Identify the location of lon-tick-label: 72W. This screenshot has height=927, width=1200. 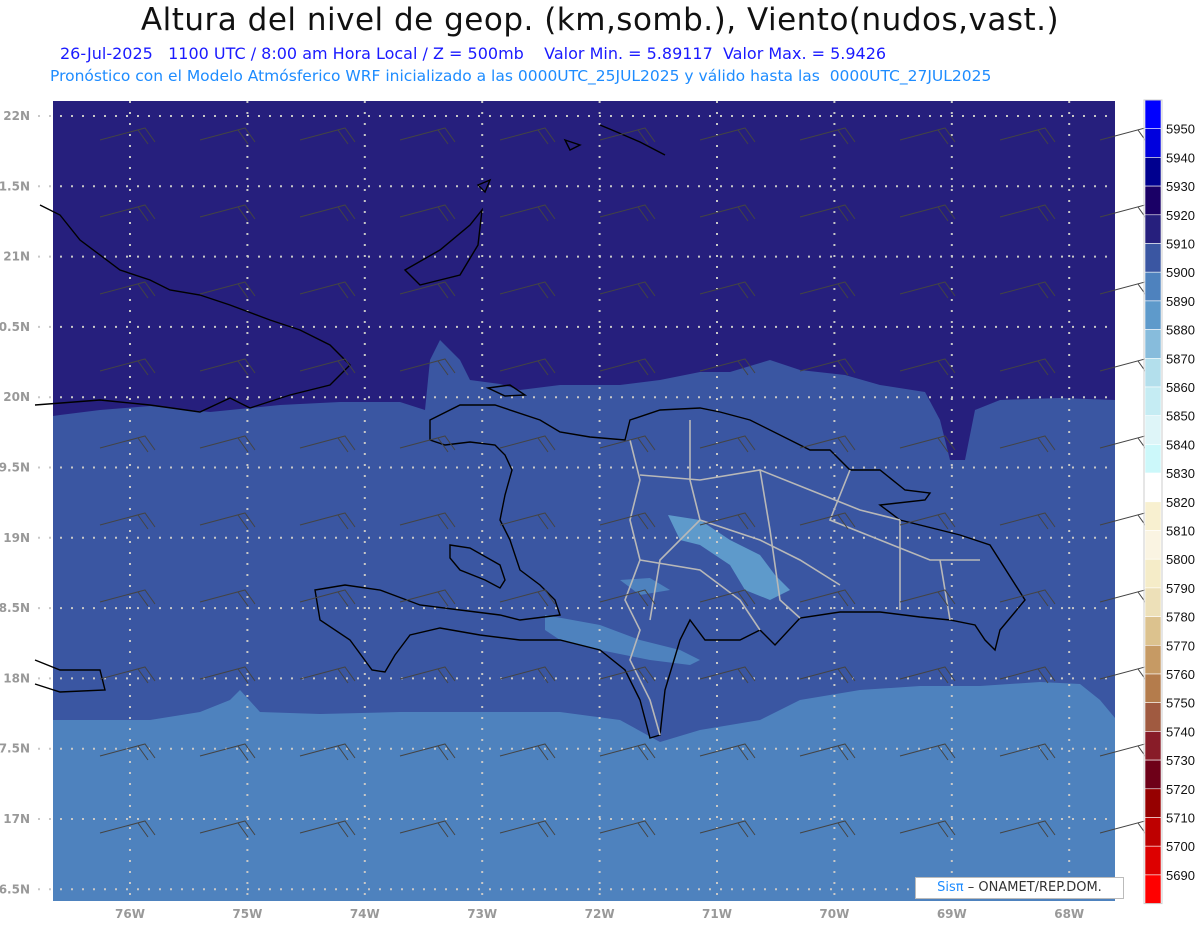
(600, 914).